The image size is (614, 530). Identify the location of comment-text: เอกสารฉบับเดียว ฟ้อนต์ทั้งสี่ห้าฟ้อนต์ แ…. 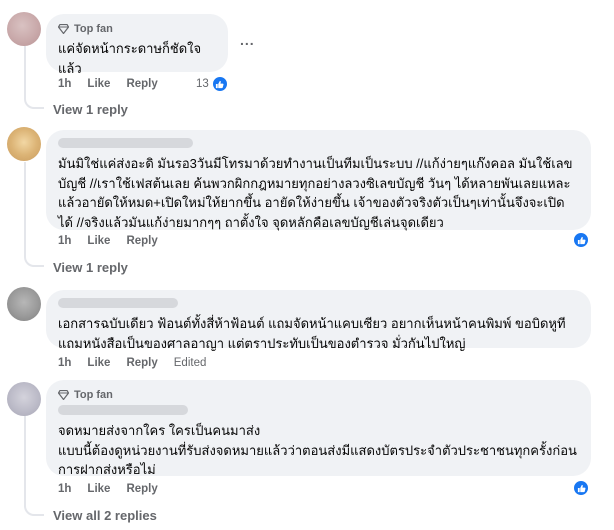
(312, 333).